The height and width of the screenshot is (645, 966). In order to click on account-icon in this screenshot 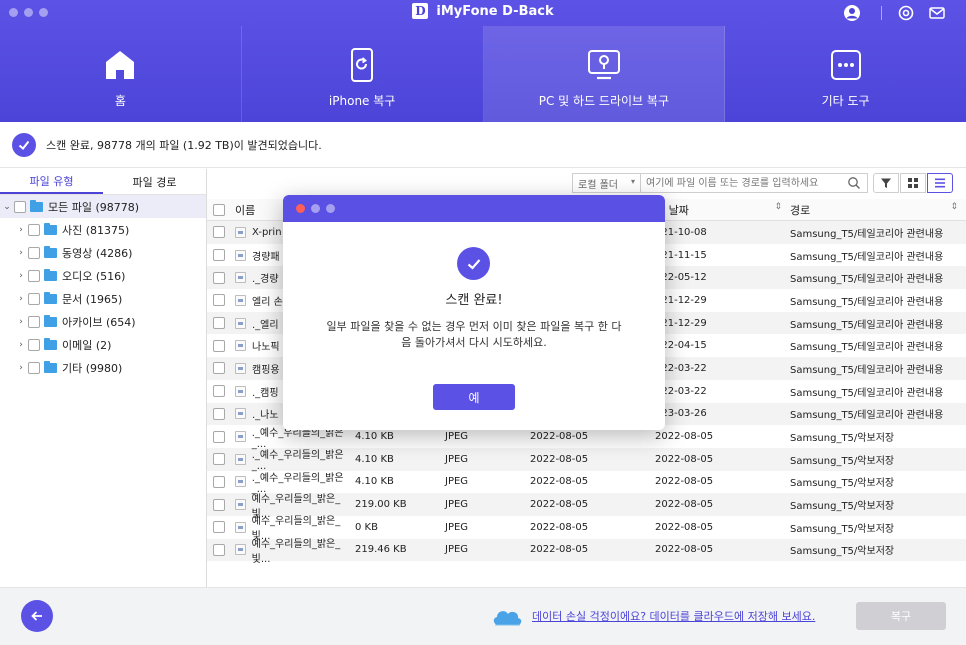, I will do `click(852, 13)`.